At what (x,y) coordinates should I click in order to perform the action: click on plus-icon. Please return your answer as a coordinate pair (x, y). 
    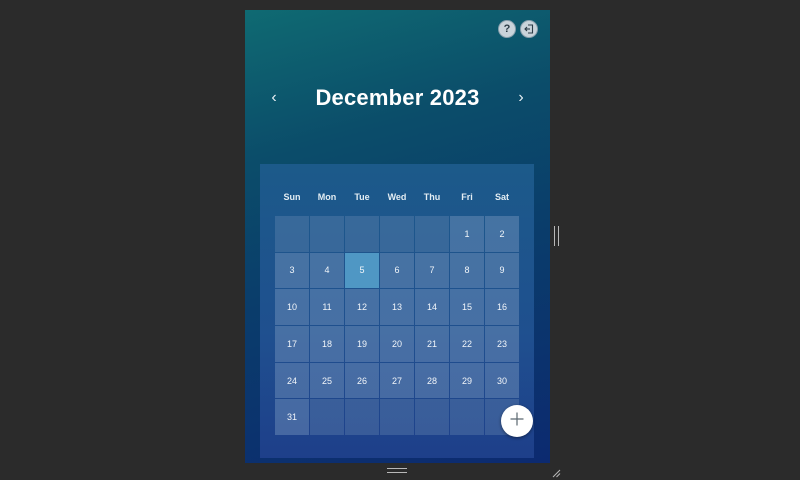
    Looking at the image, I should click on (517, 421).